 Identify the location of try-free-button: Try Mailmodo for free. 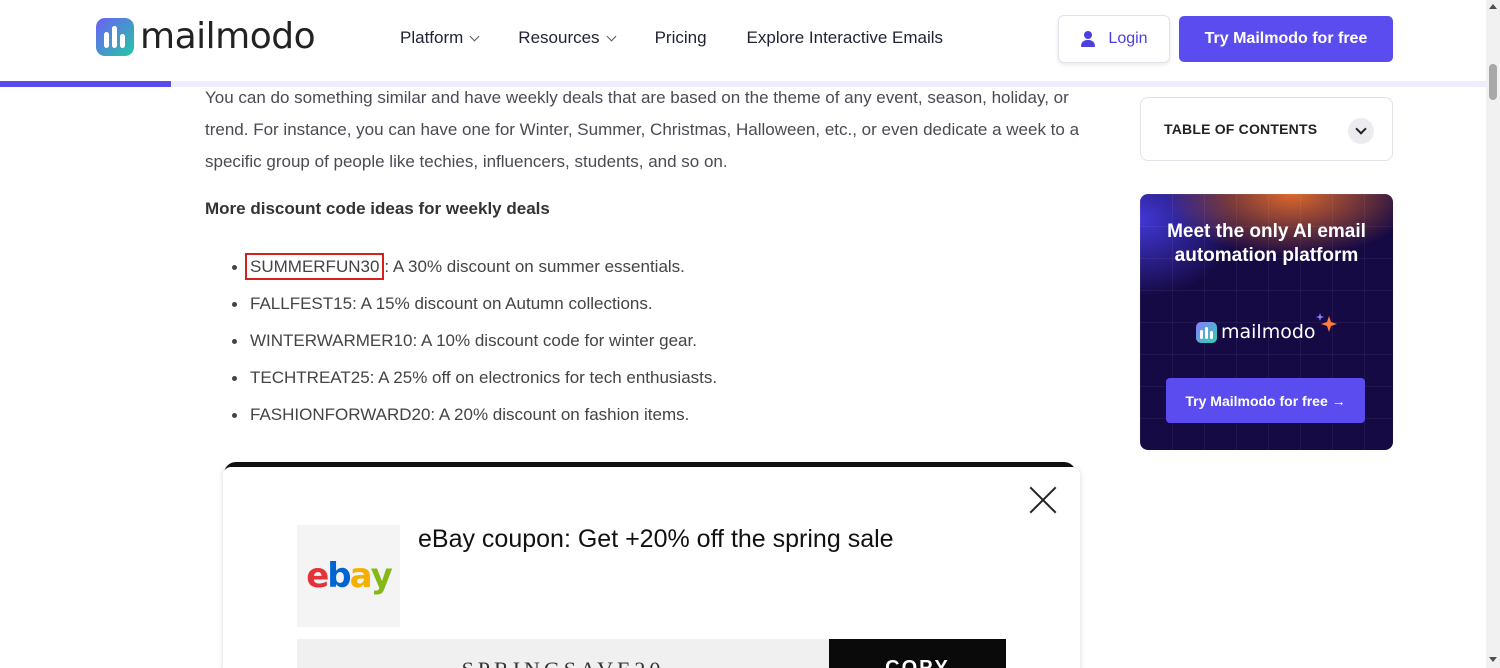
(1286, 39).